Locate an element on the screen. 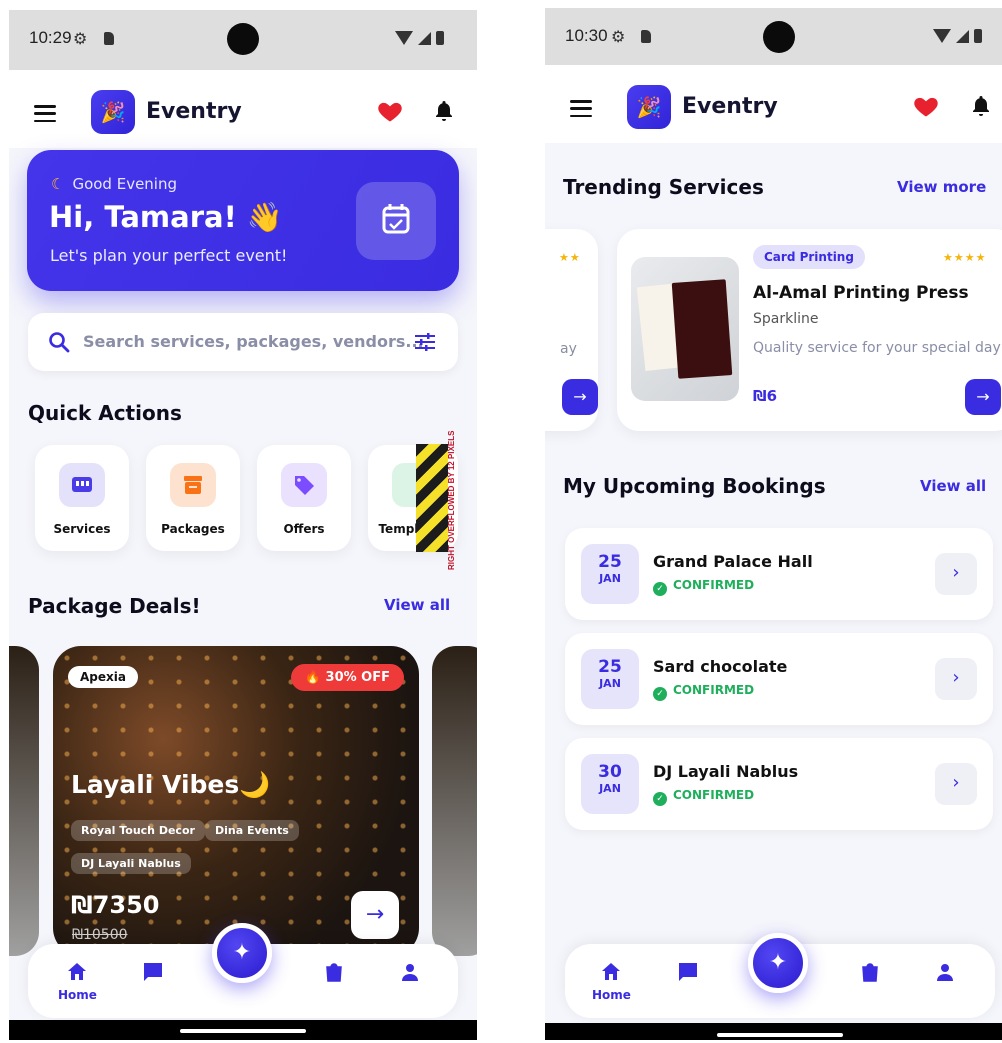 This screenshot has height=1043, width=1002. greeting-tagline: Let's plan your perfect event! is located at coordinates (169, 255).